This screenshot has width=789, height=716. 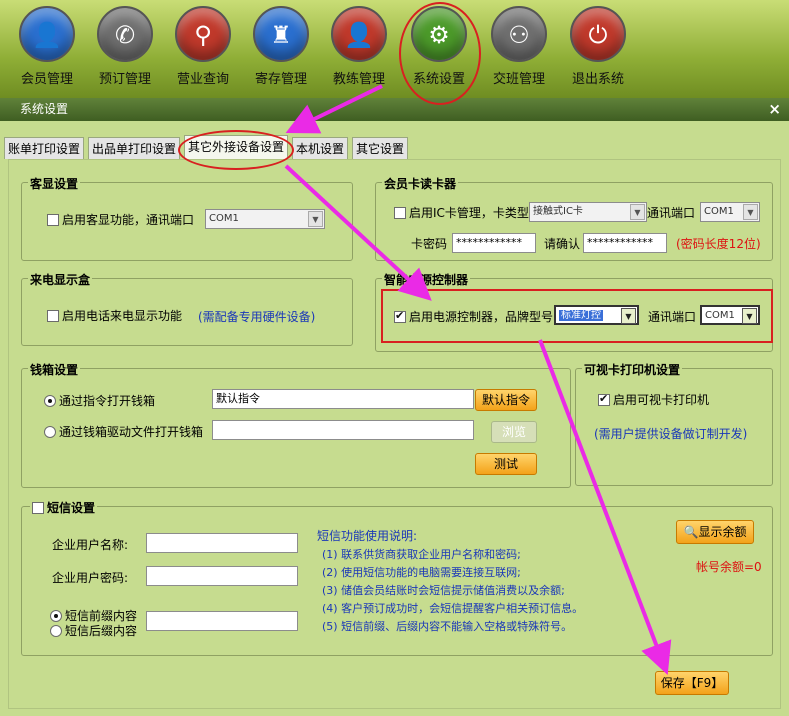 What do you see at coordinates (60, 279) in the screenshot?
I see `group-title: 来电显示盒` at bounding box center [60, 279].